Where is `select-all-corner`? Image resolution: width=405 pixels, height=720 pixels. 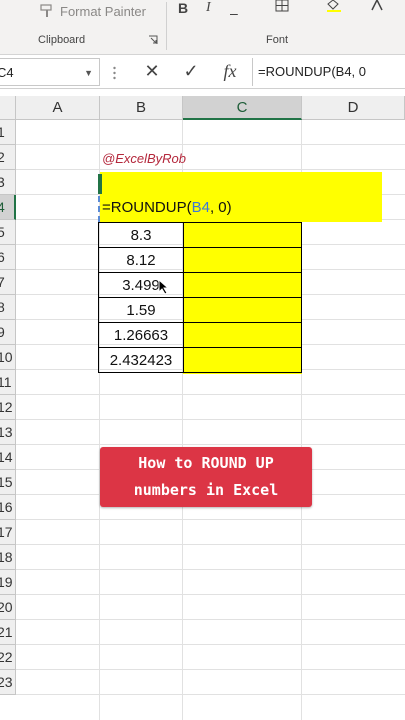
select-all-corner is located at coordinates (8, 108).